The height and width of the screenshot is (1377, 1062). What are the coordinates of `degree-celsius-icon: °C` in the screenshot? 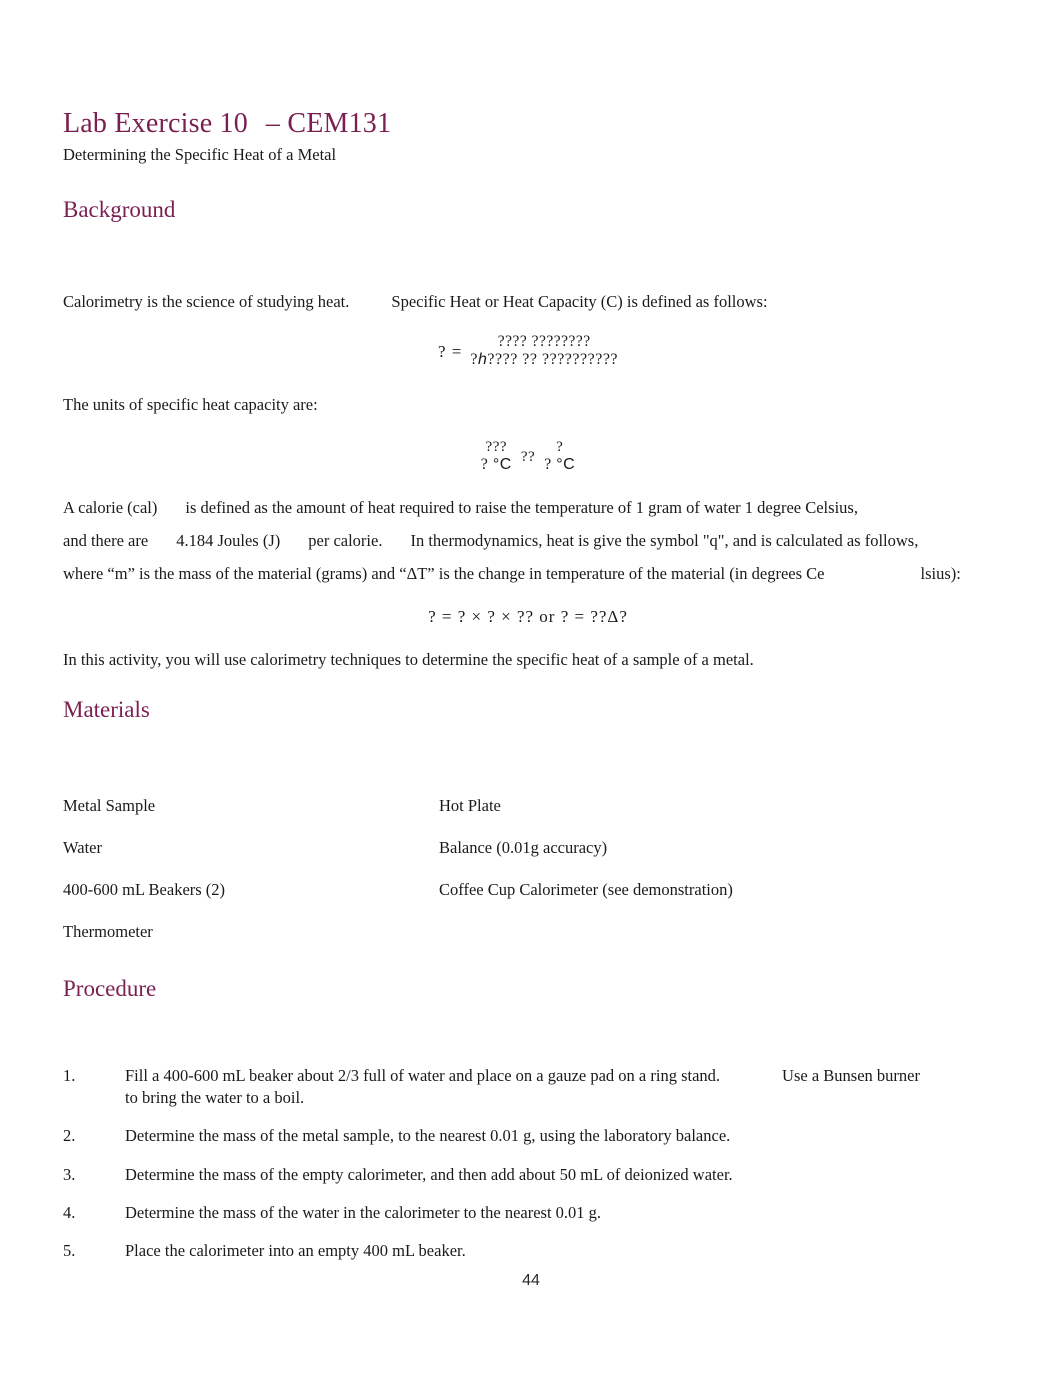 It's located at (502, 465).